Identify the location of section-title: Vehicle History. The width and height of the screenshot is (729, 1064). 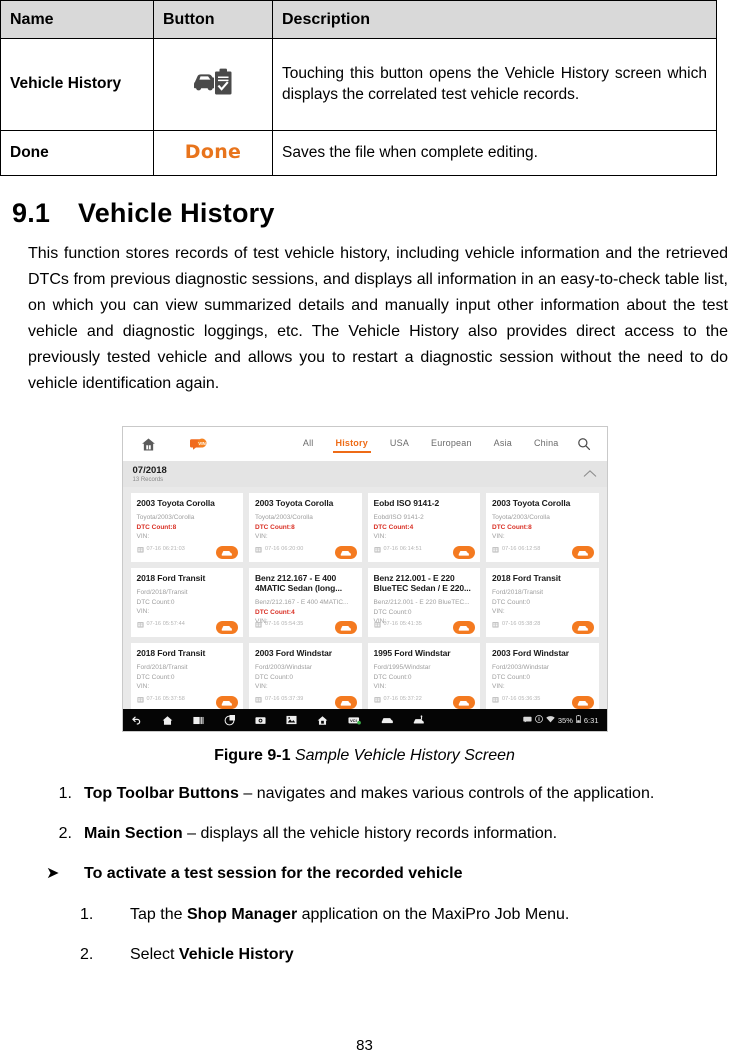
(176, 213).